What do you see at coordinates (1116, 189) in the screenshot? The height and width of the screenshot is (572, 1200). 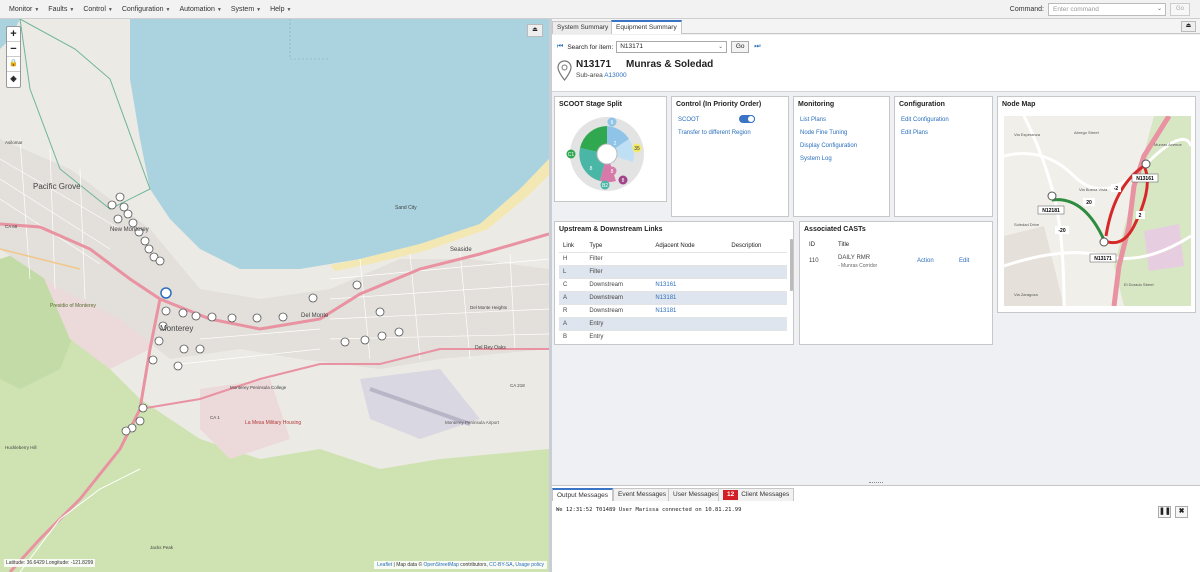 I see `svg-text: -2` at bounding box center [1116, 189].